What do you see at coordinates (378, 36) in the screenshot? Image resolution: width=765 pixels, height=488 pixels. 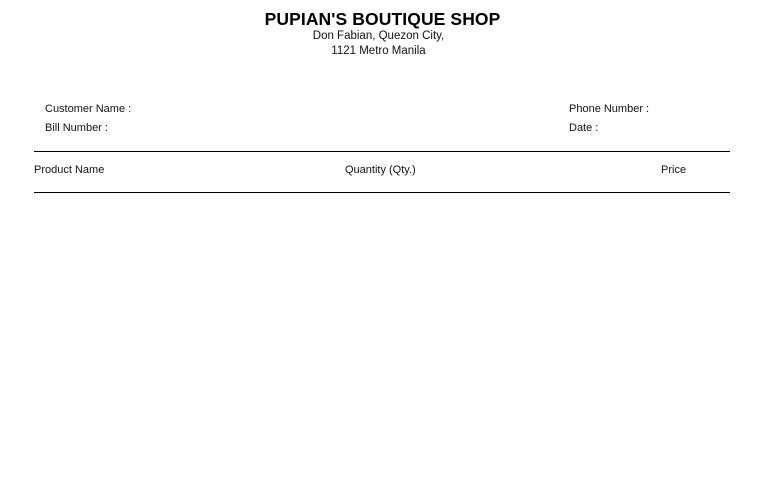 I see `address-line-1: Don Fabian, Quezon City,` at bounding box center [378, 36].